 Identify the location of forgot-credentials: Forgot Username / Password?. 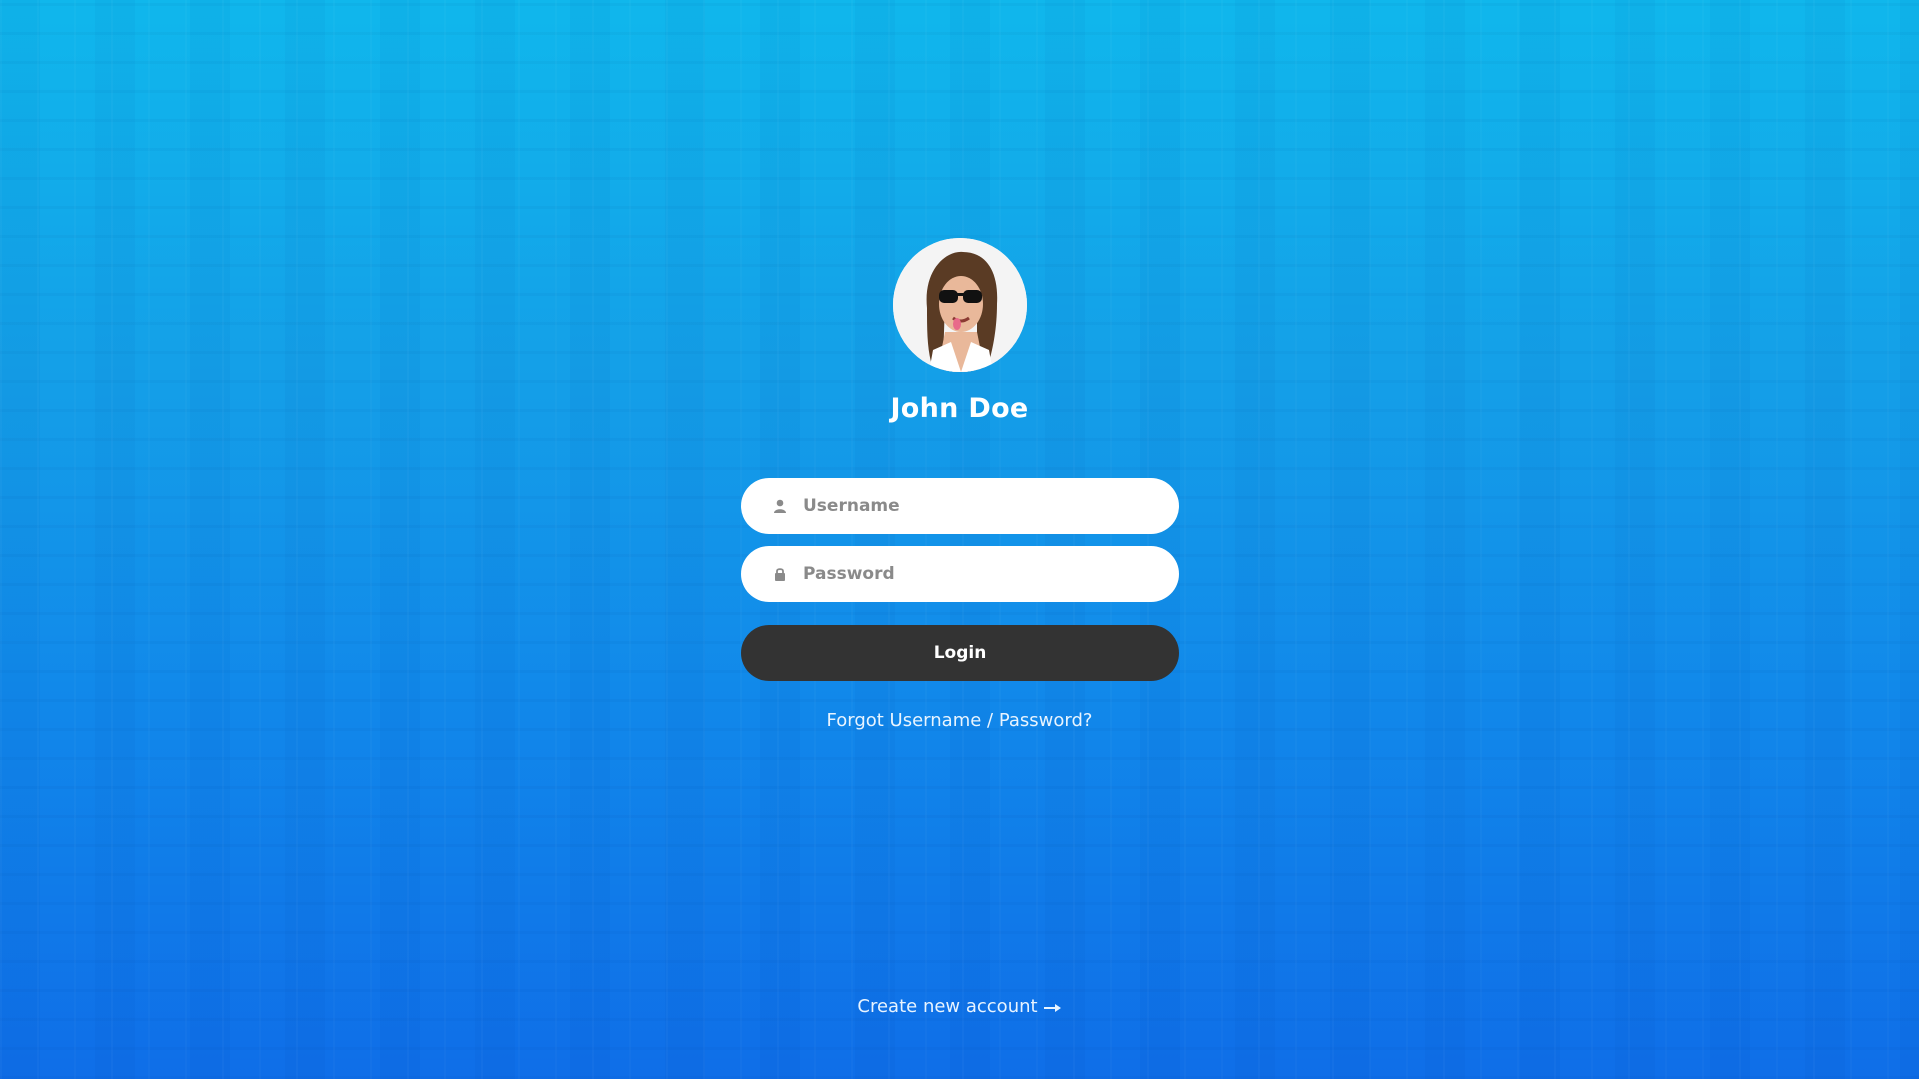
(959, 720).